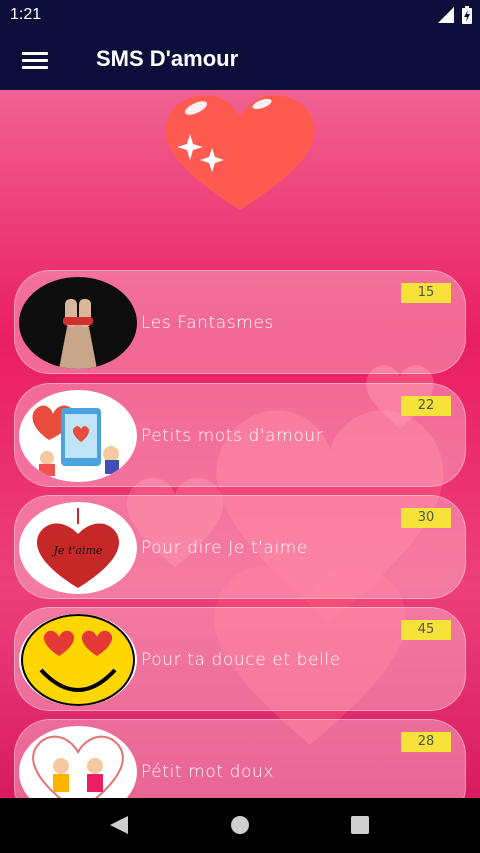  I want to click on category-card-petit-mot-doux: Pétit mot doux 28, so click(240, 758).